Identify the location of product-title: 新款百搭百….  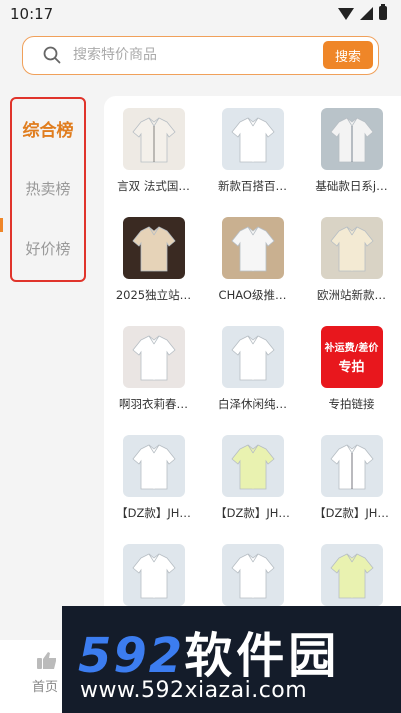
(252, 186).